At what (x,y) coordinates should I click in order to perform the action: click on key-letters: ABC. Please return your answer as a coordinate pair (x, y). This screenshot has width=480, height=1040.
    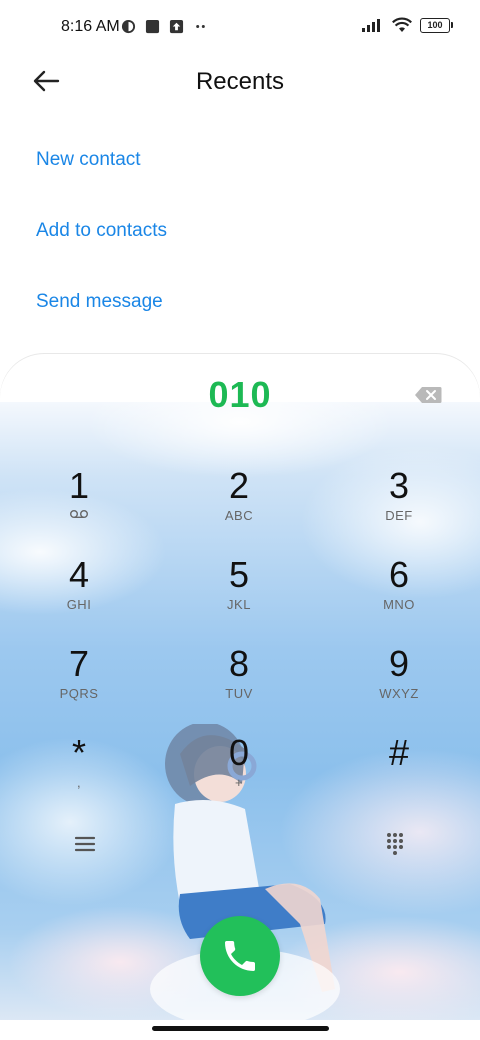
    Looking at the image, I should click on (239, 515).